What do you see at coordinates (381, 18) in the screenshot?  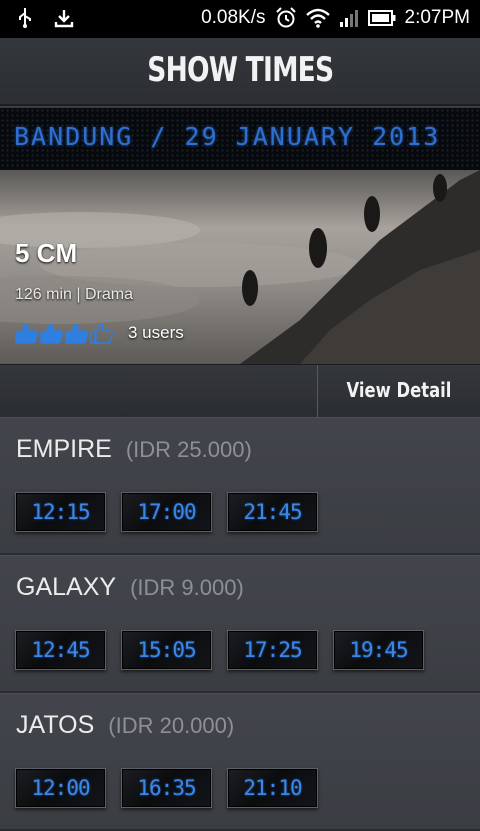 I see `battery-icon` at bounding box center [381, 18].